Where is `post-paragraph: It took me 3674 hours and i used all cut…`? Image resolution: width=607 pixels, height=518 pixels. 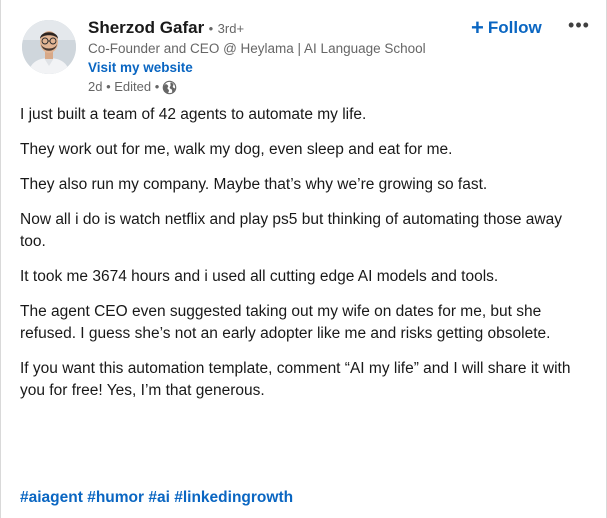
post-paragraph: It took me 3674 hours and i used all cut… is located at coordinates (259, 276).